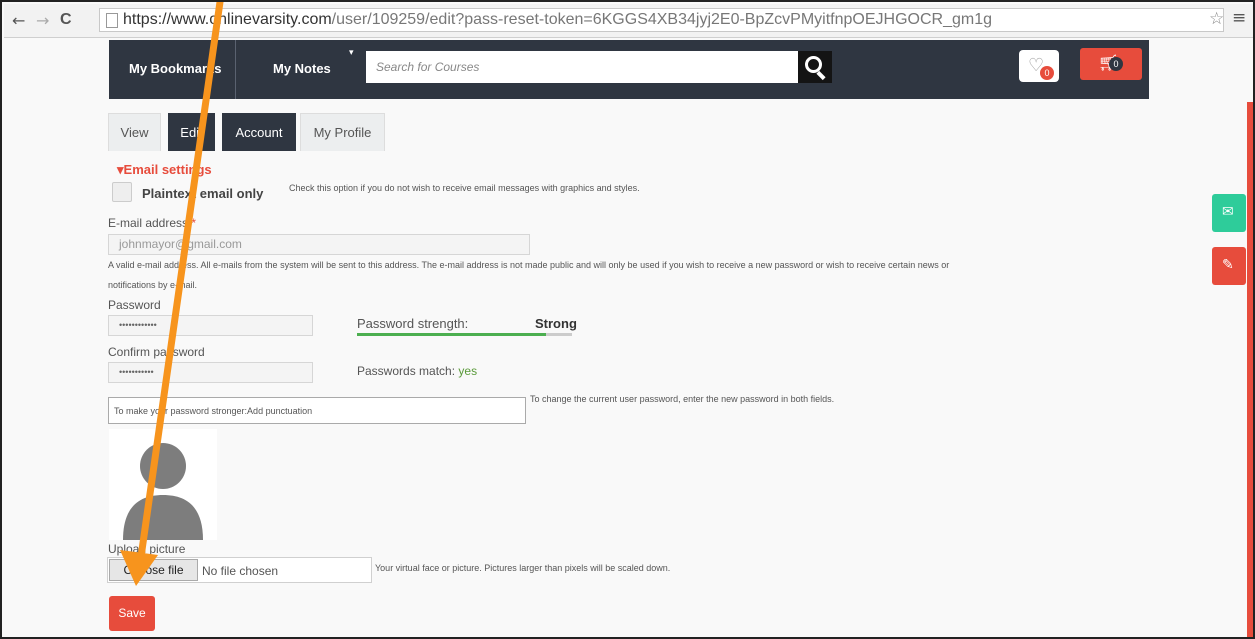 The image size is (1255, 639). Describe the element at coordinates (180, 285) in the screenshot. I see `annotation-arrow-shaft` at that location.